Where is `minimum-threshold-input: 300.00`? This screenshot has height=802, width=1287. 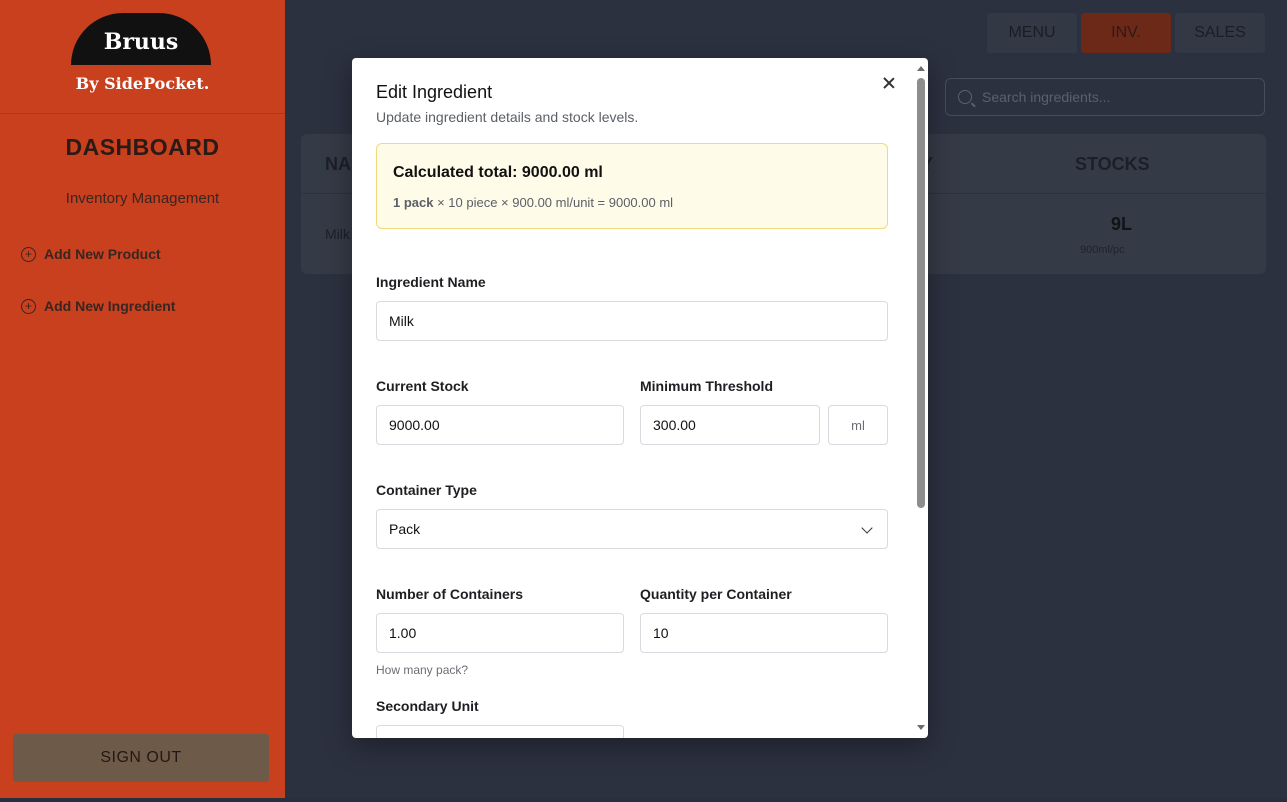 minimum-threshold-input: 300.00 is located at coordinates (730, 425).